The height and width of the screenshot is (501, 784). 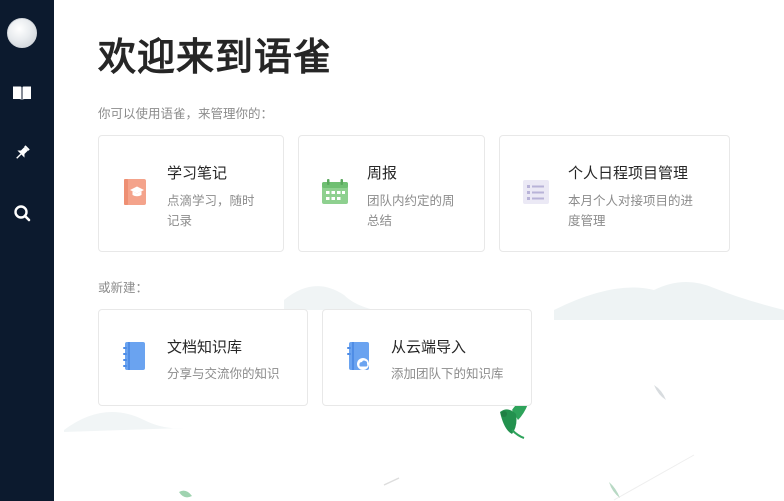 What do you see at coordinates (628, 173) in the screenshot?
I see `card-title: 个人日程项目管理` at bounding box center [628, 173].